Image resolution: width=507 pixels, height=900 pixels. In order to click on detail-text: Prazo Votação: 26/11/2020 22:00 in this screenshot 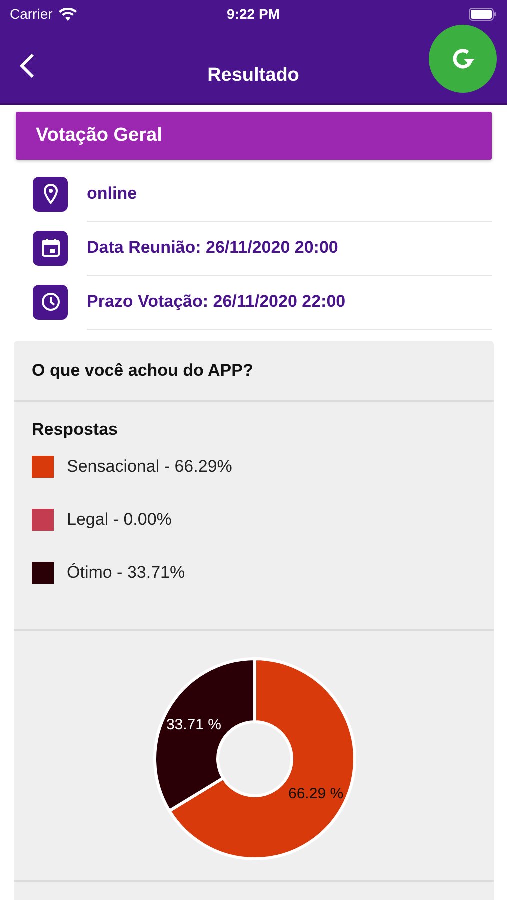, I will do `click(216, 302)`.